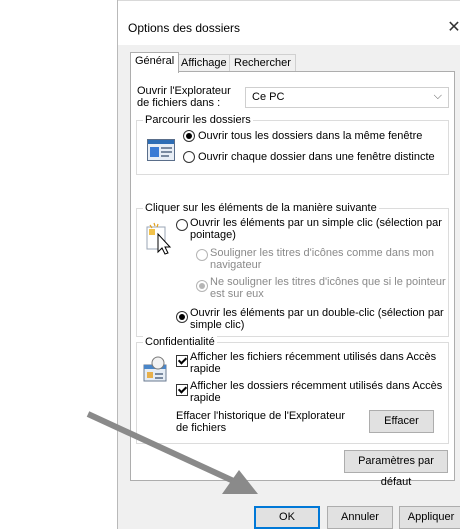 This screenshot has height=529, width=460. I want to click on tab-general: Général, so click(155, 62).